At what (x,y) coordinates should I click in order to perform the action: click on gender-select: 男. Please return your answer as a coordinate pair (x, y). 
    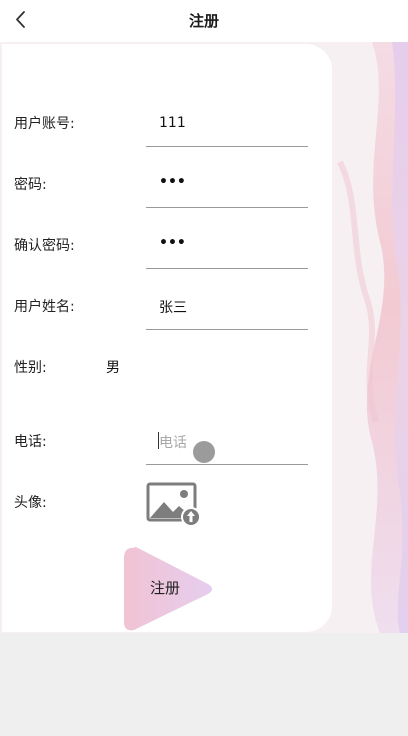
    Looking at the image, I should click on (113, 367).